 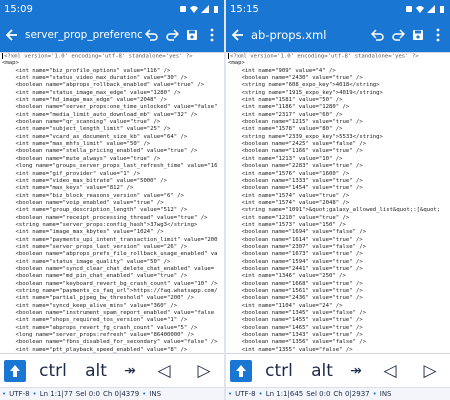 I want to click on editor-toolbar: server_prop_preferences.xml, so click(x=112, y=35).